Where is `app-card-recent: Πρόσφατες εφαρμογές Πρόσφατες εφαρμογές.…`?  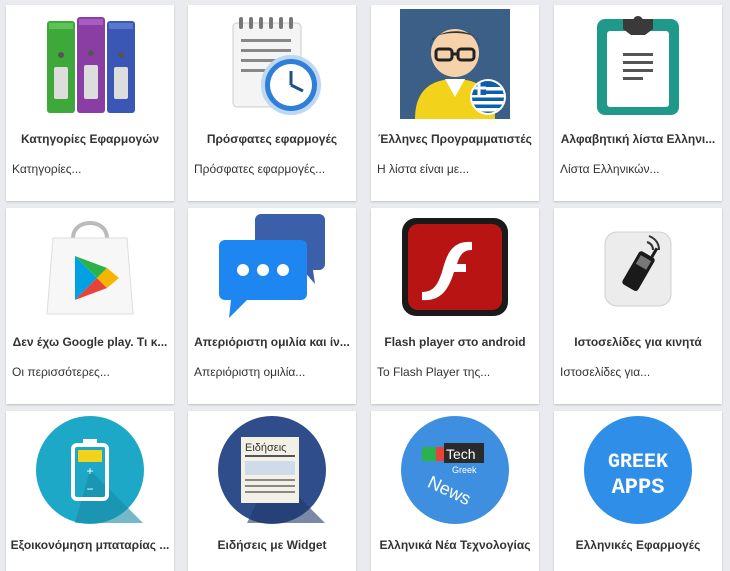 app-card-recent: Πρόσφατες εφαρμογές Πρόσφατες εφαρμογές.… is located at coordinates (272, 103).